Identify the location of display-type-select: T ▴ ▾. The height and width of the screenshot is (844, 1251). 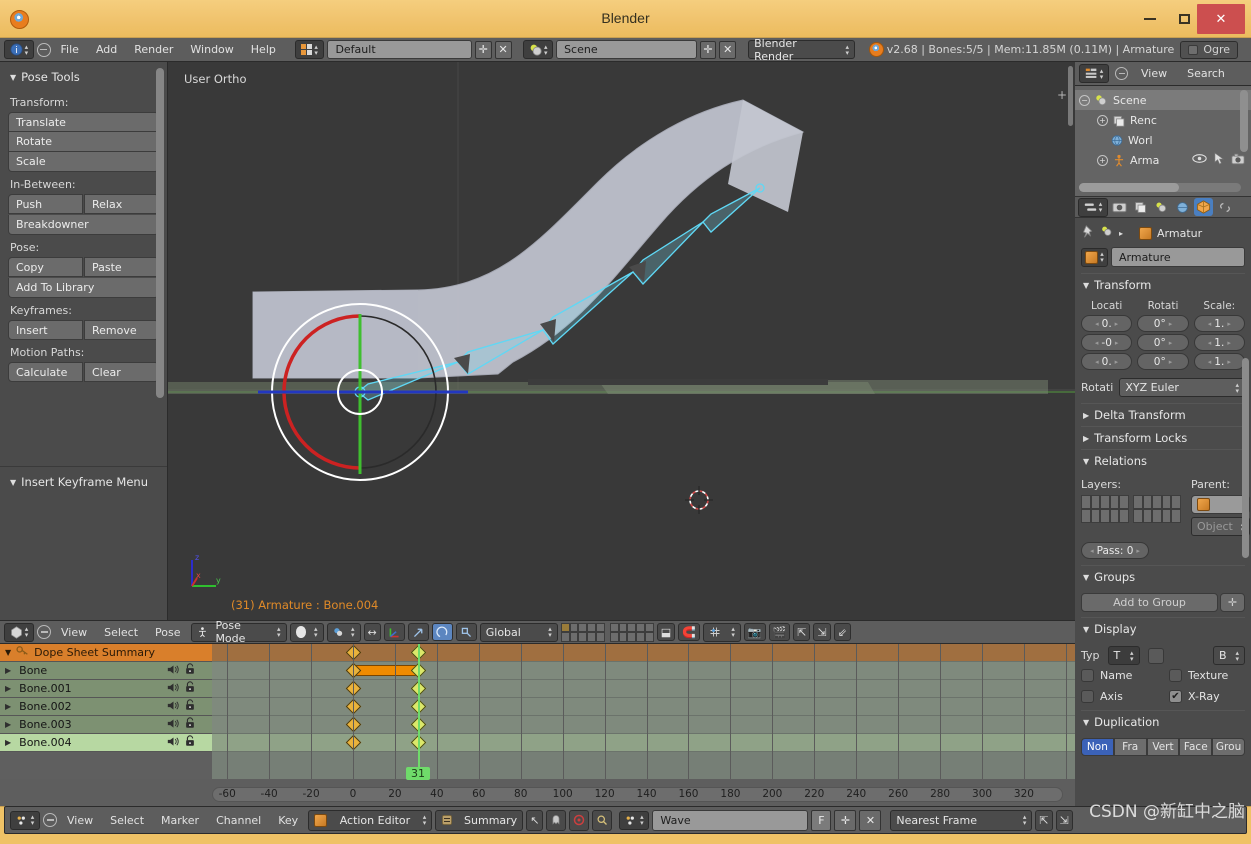
(1123, 655).